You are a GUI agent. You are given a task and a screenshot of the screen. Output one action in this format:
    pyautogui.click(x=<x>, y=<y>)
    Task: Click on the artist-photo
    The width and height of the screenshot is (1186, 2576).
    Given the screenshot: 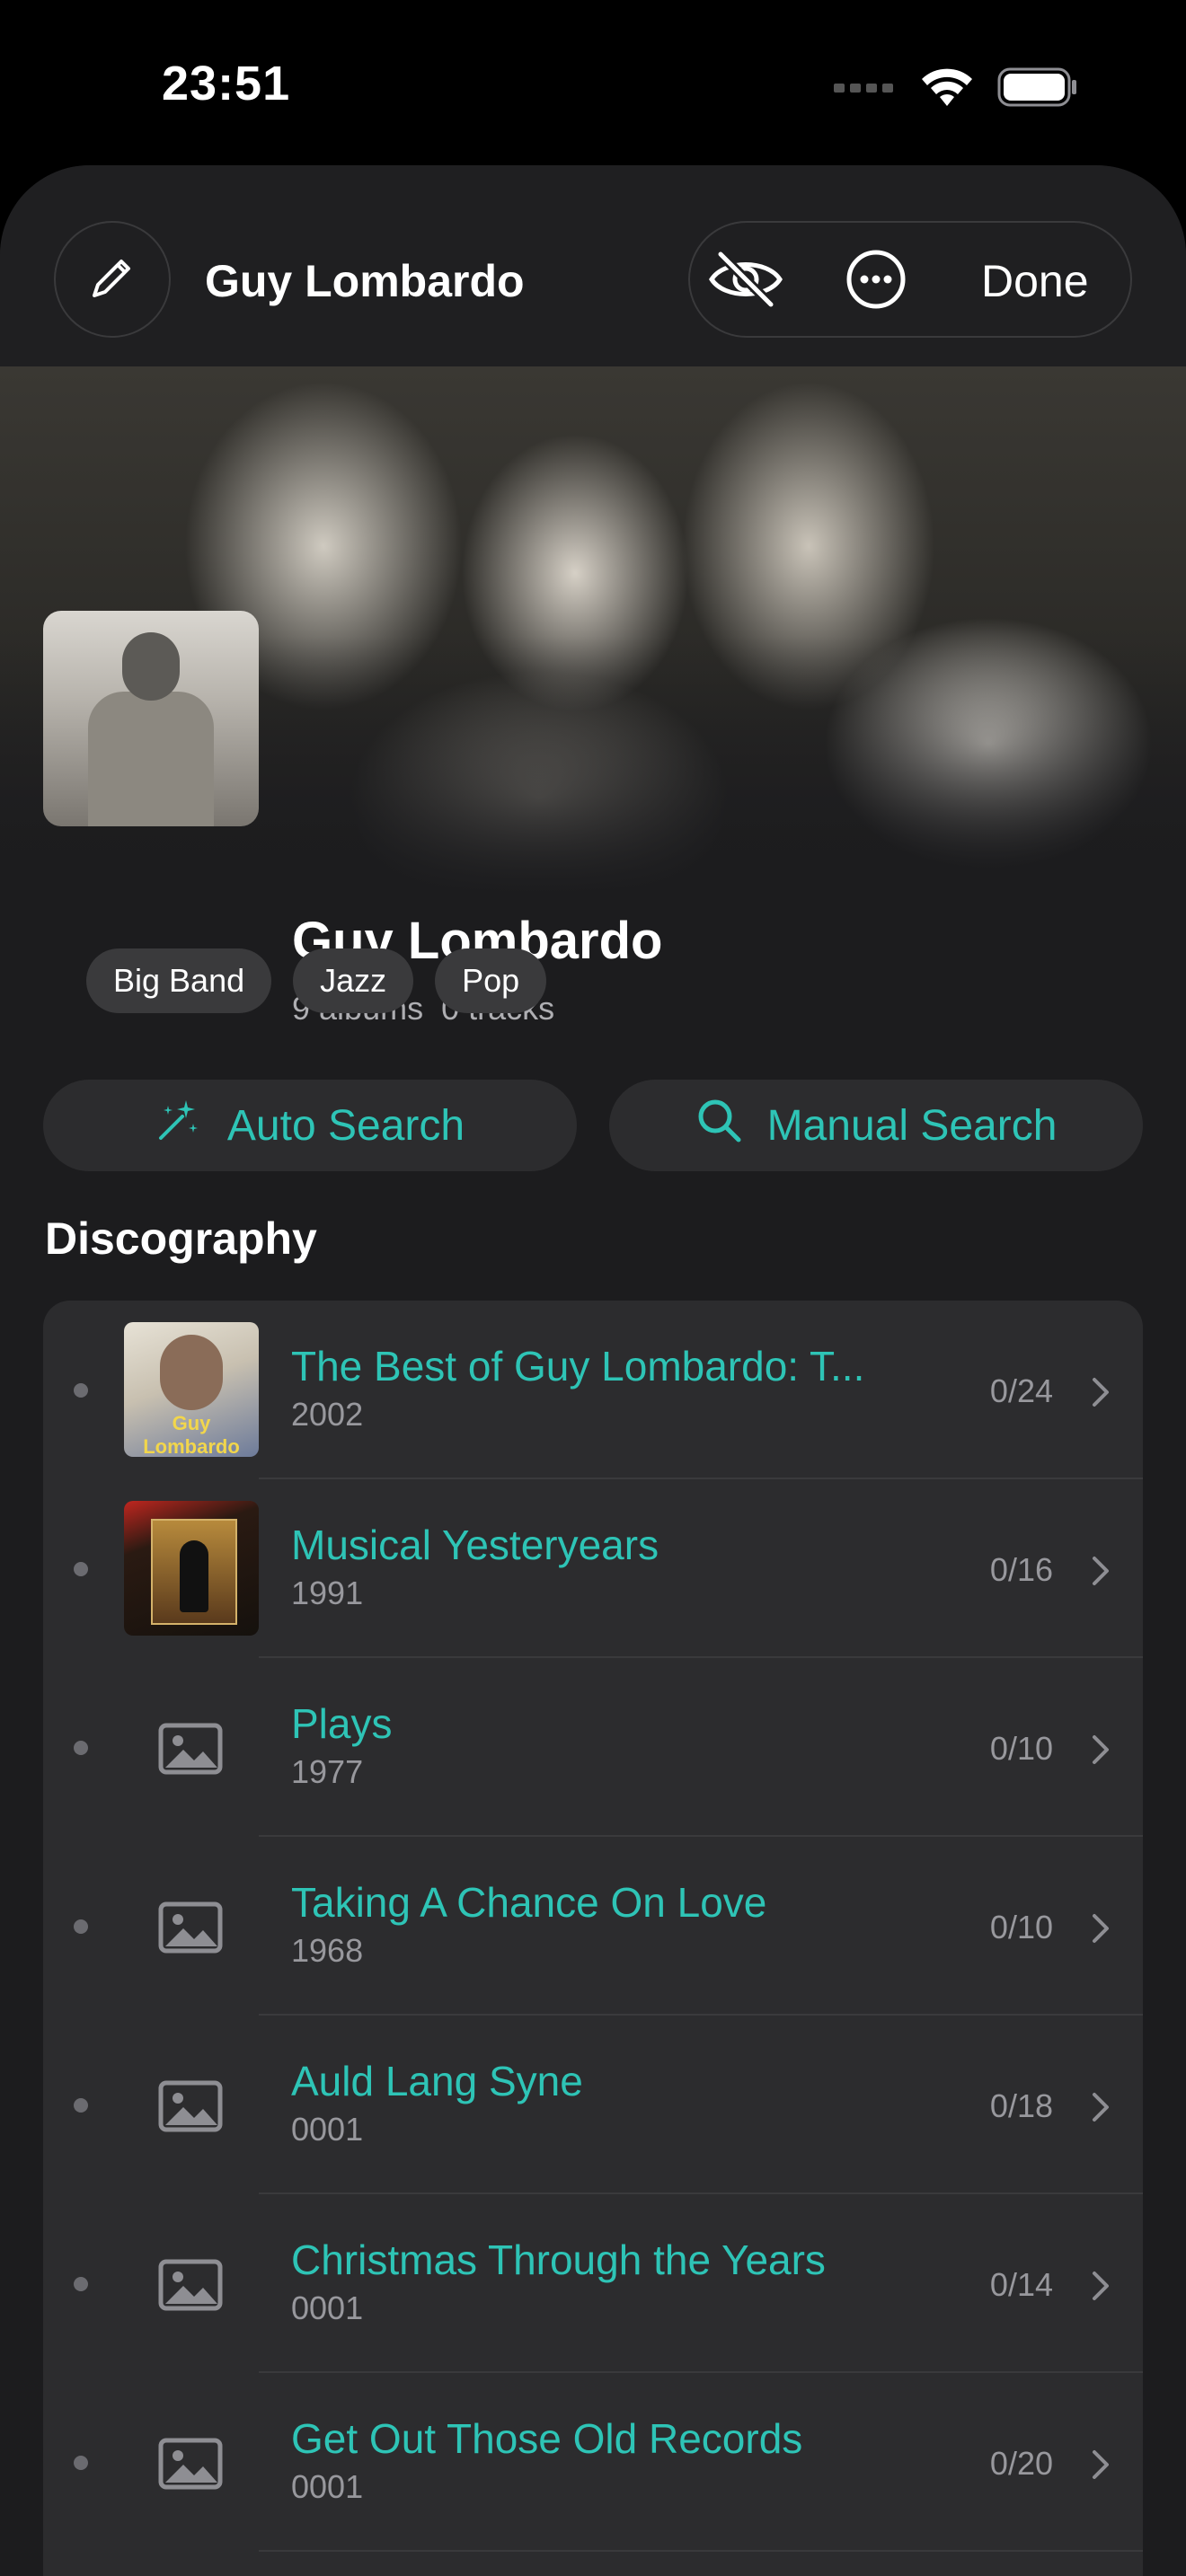 What is the action you would take?
    pyautogui.click(x=151, y=718)
    